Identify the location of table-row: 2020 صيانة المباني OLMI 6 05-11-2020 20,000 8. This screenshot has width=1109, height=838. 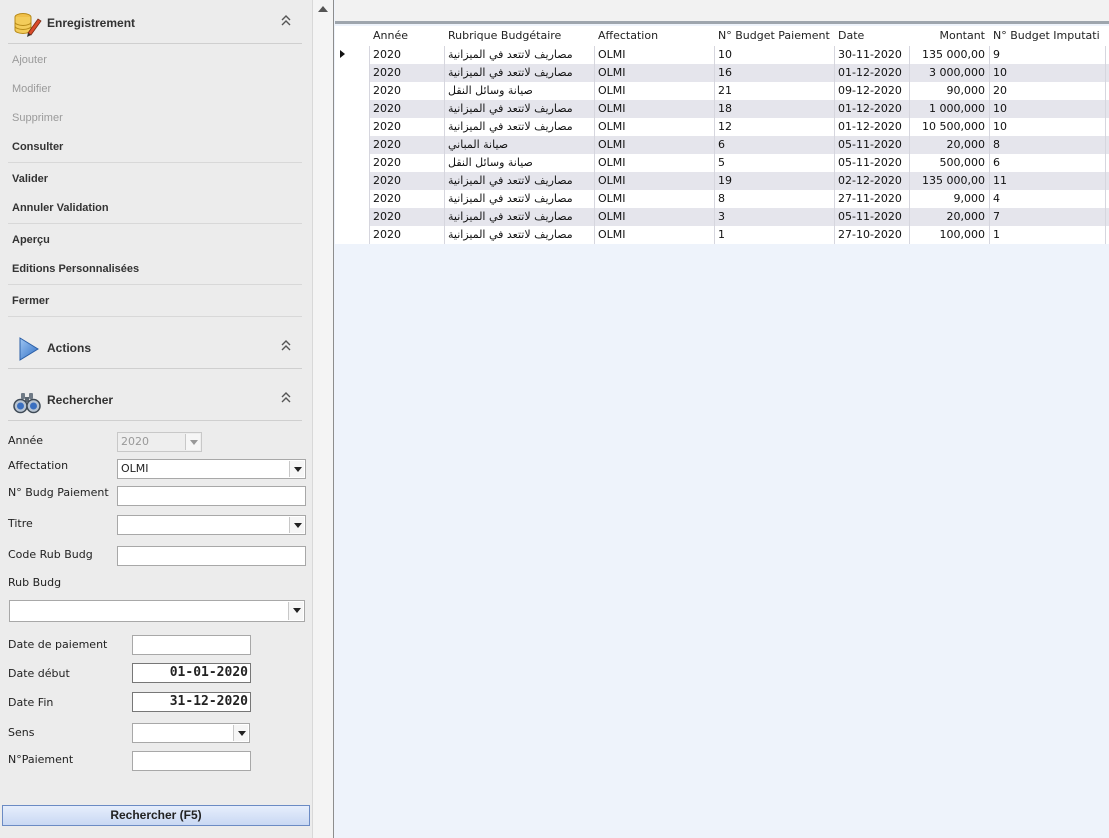
(722, 145).